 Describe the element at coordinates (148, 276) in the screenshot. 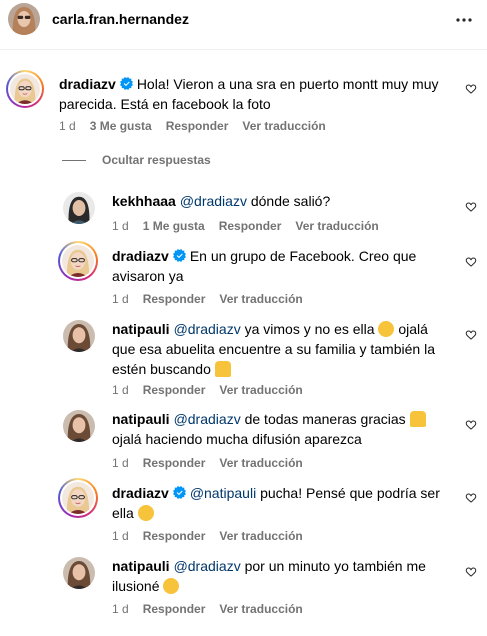

I see `comment-text: avisaron ya` at that location.